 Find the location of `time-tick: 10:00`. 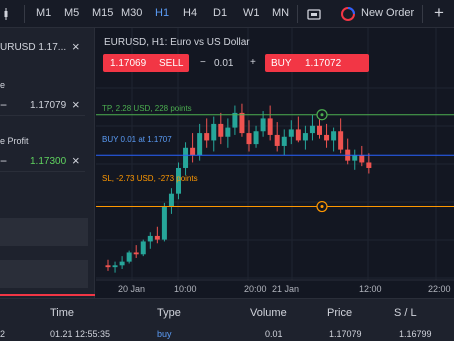

time-tick: 10:00 is located at coordinates (185, 289).